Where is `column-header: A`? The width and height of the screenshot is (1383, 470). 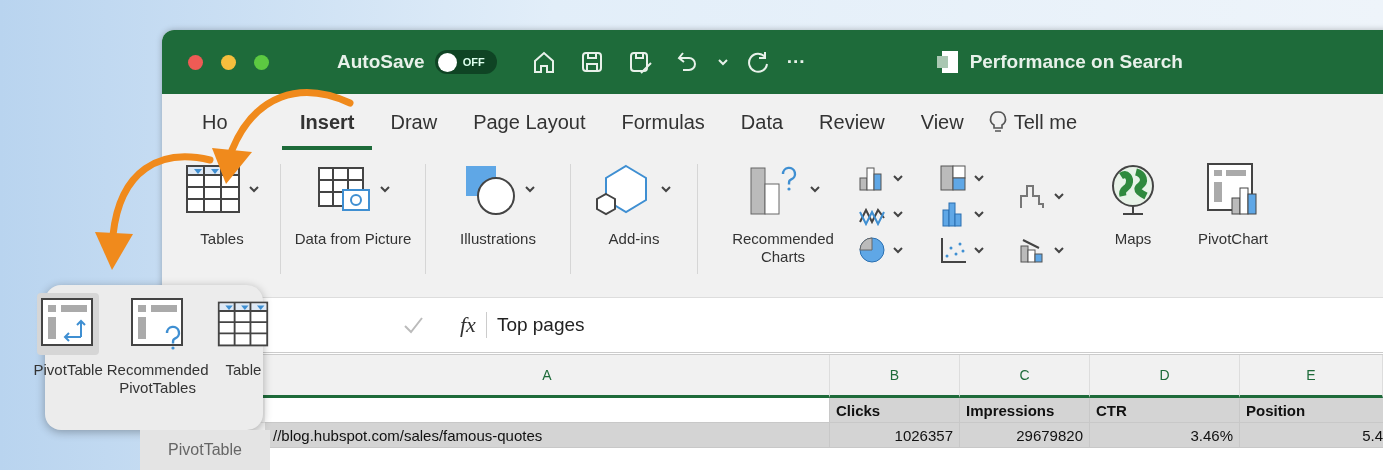 column-header: A is located at coordinates (547, 376).